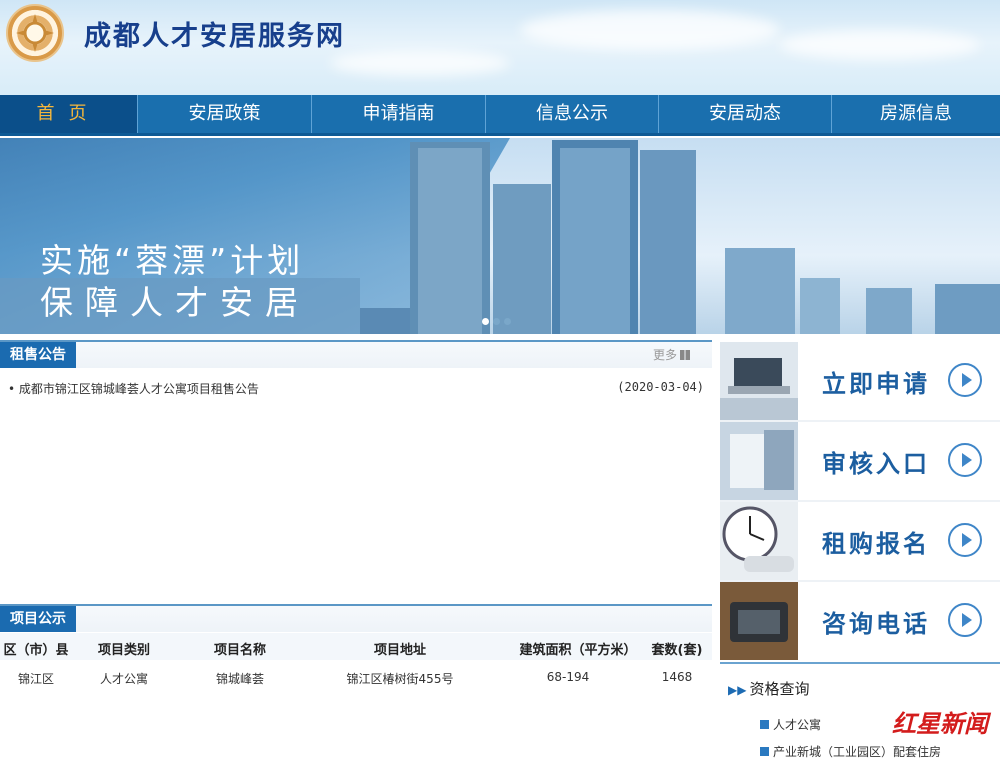  I want to click on hotline-button: 咨询电话, so click(860, 621).